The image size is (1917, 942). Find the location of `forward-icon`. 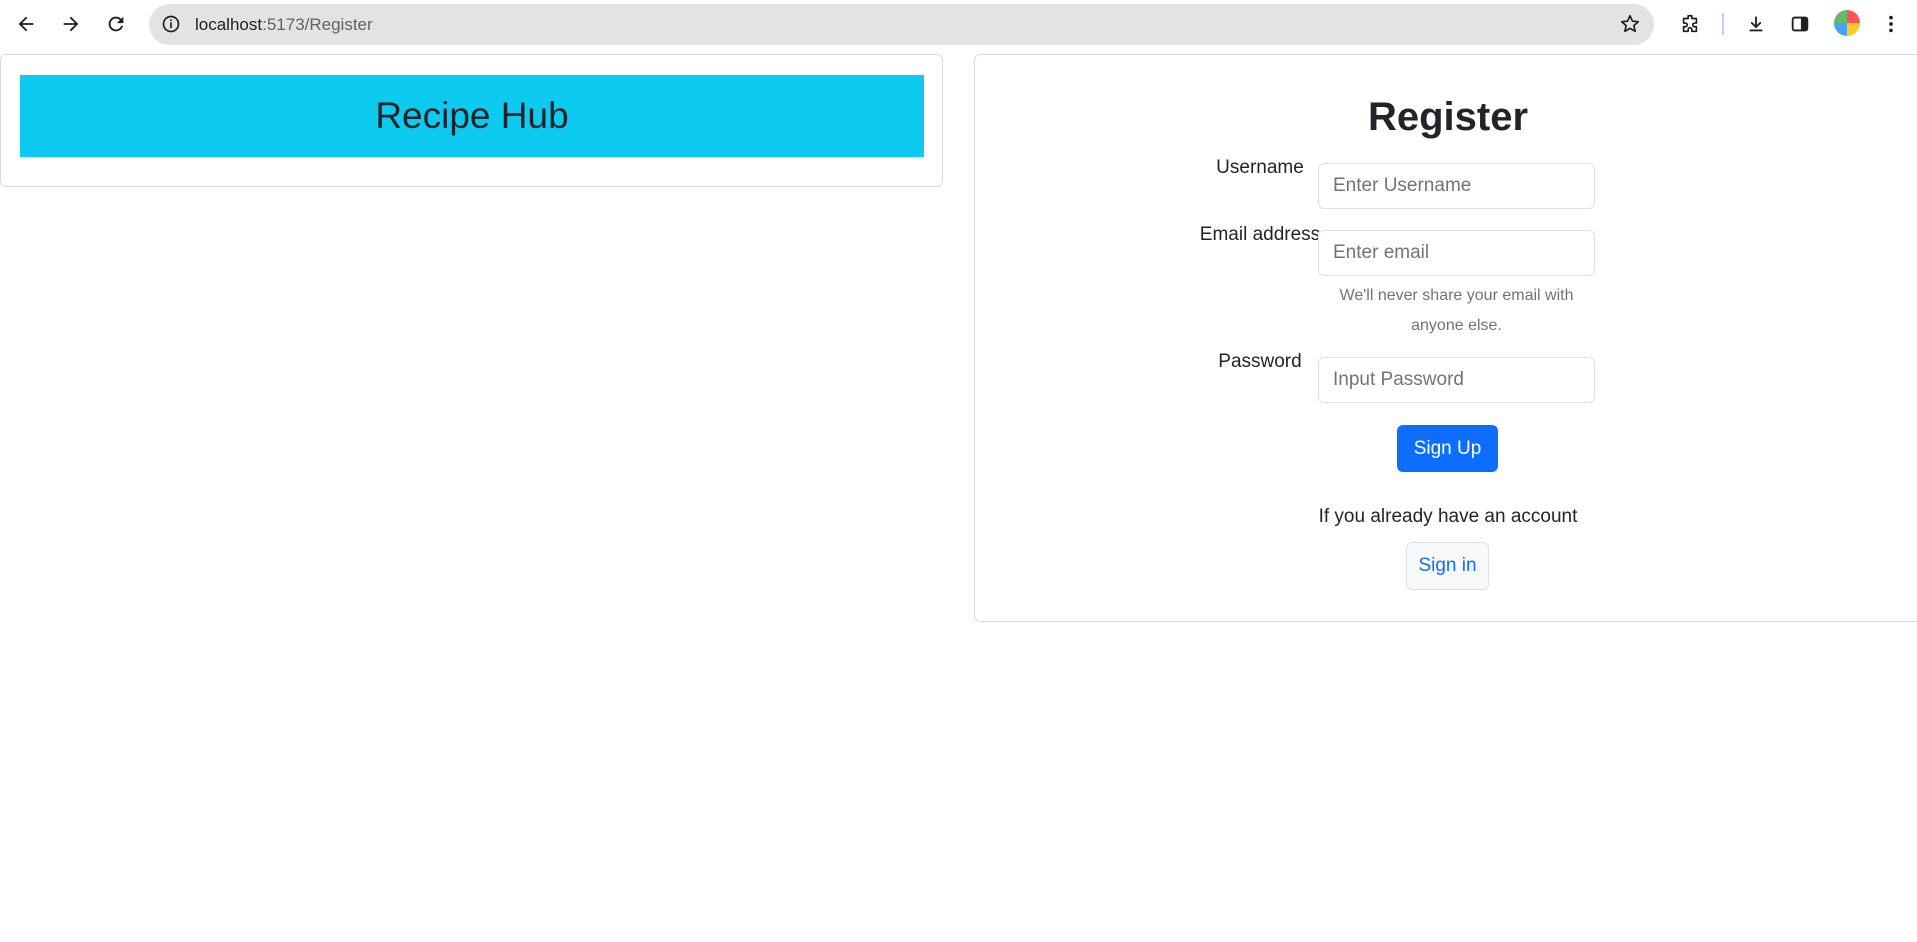

forward-icon is located at coordinates (71, 24).